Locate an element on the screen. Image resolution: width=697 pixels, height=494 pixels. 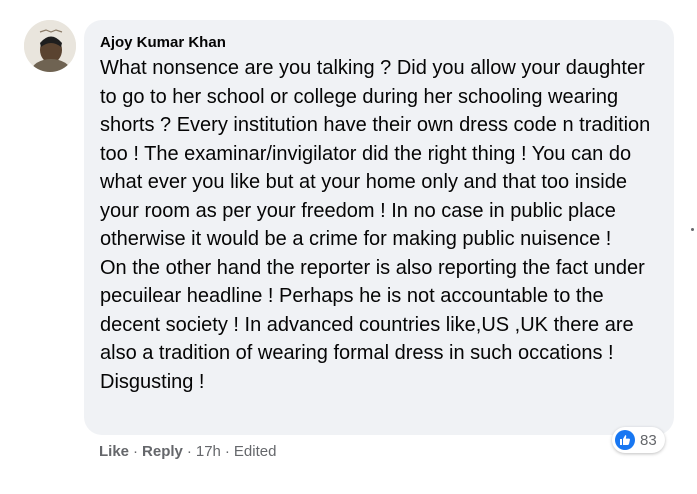
avatar-photo is located at coordinates (50, 46).